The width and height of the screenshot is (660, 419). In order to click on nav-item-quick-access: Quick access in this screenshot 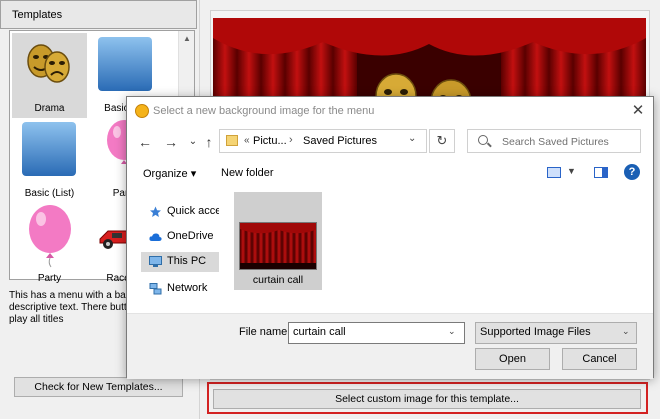, I will do `click(180, 212)`.